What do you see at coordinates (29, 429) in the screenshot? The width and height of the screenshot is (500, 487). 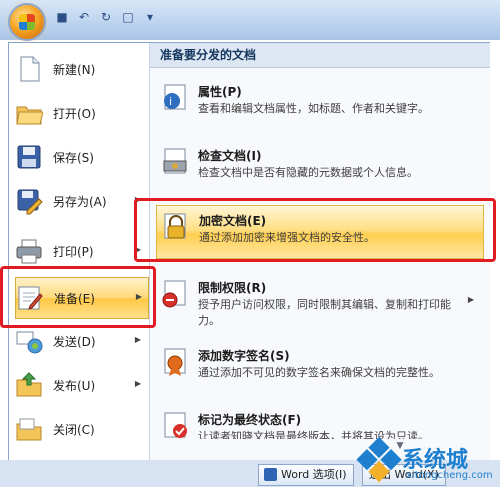 I see `close-folder-icon` at bounding box center [29, 429].